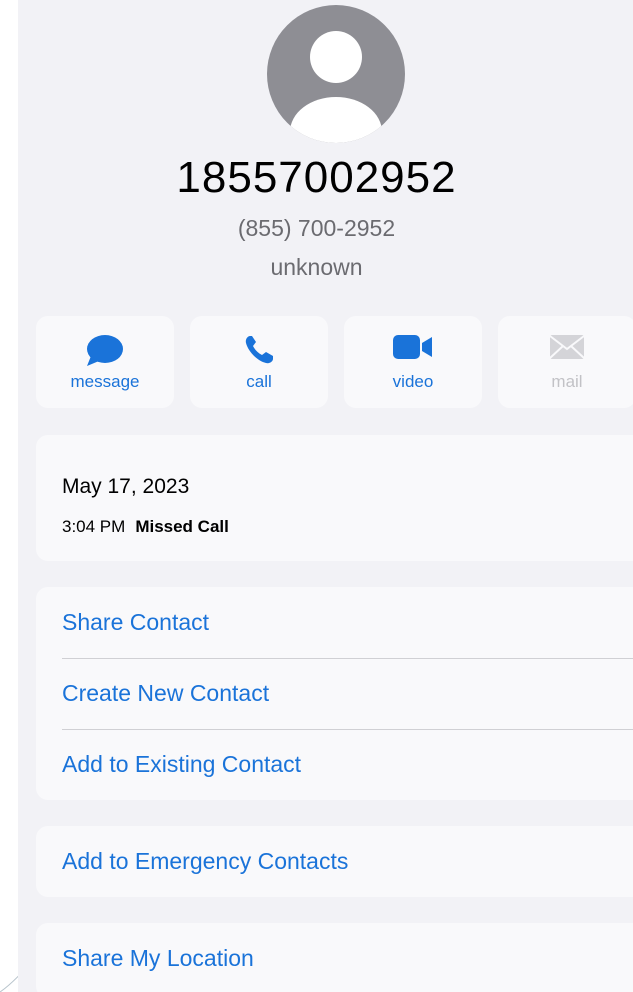 The width and height of the screenshot is (633, 992). I want to click on contact-avatar, so click(336, 74).